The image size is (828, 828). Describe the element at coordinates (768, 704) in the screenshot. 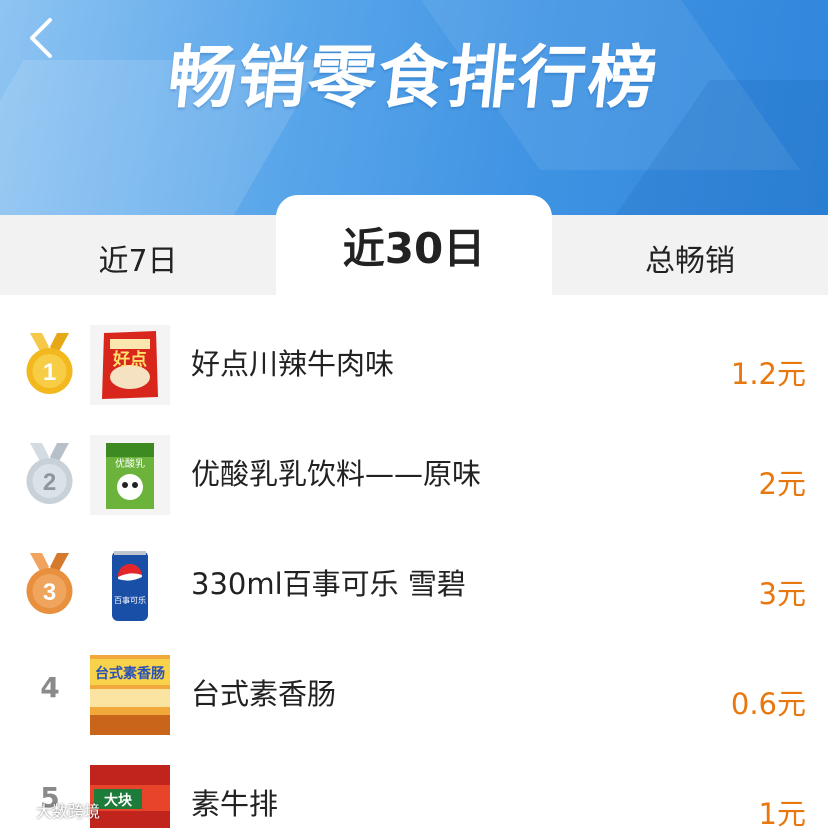

I see `product-price: 0.6元` at that location.